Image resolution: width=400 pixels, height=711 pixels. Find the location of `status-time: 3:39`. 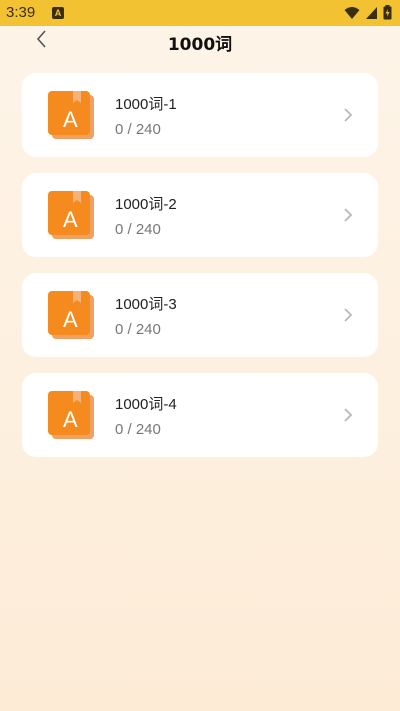

status-time: 3:39 is located at coordinates (21, 12).